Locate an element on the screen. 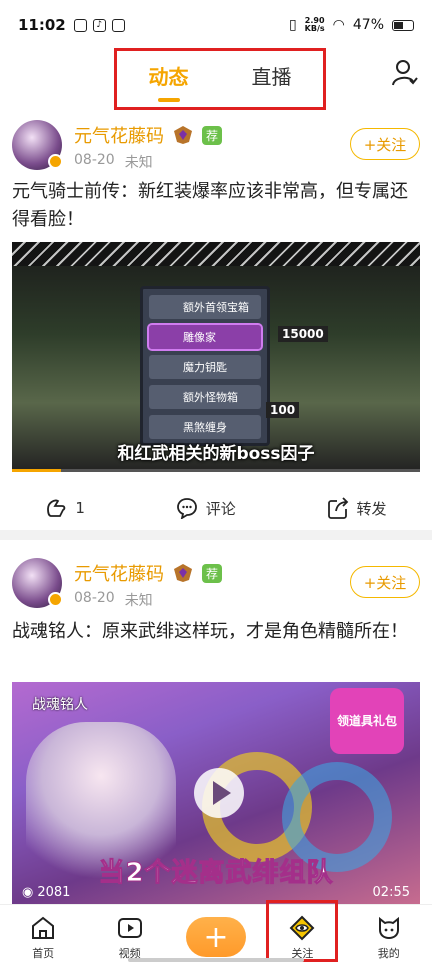 The height and width of the screenshot is (964, 432). panel-item: 额外首领宝箱 is located at coordinates (205, 307).